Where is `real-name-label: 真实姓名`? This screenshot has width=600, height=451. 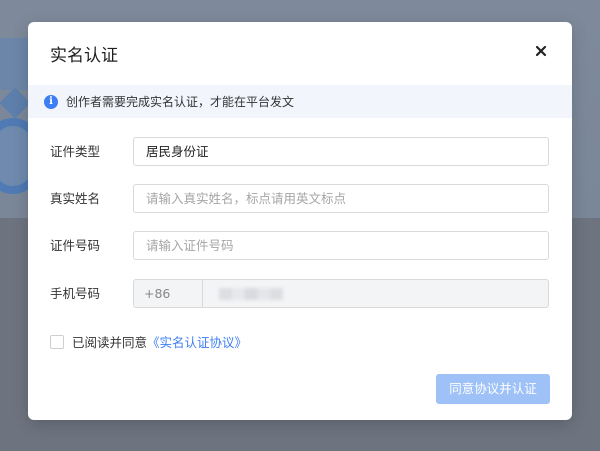
real-name-label: 真实姓名 is located at coordinates (75, 198).